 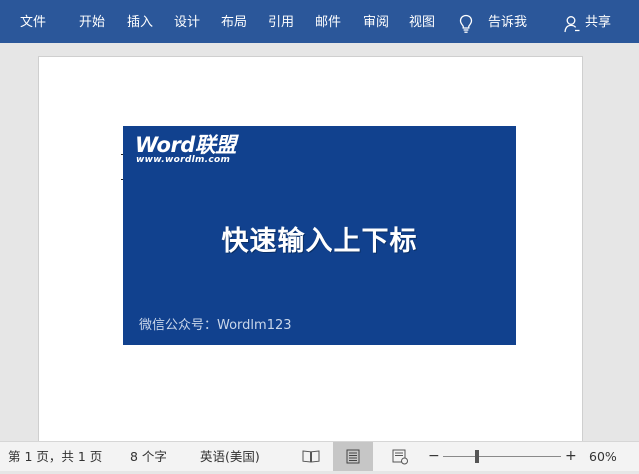 What do you see at coordinates (187, 21) in the screenshot?
I see `tab-design: 设计` at bounding box center [187, 21].